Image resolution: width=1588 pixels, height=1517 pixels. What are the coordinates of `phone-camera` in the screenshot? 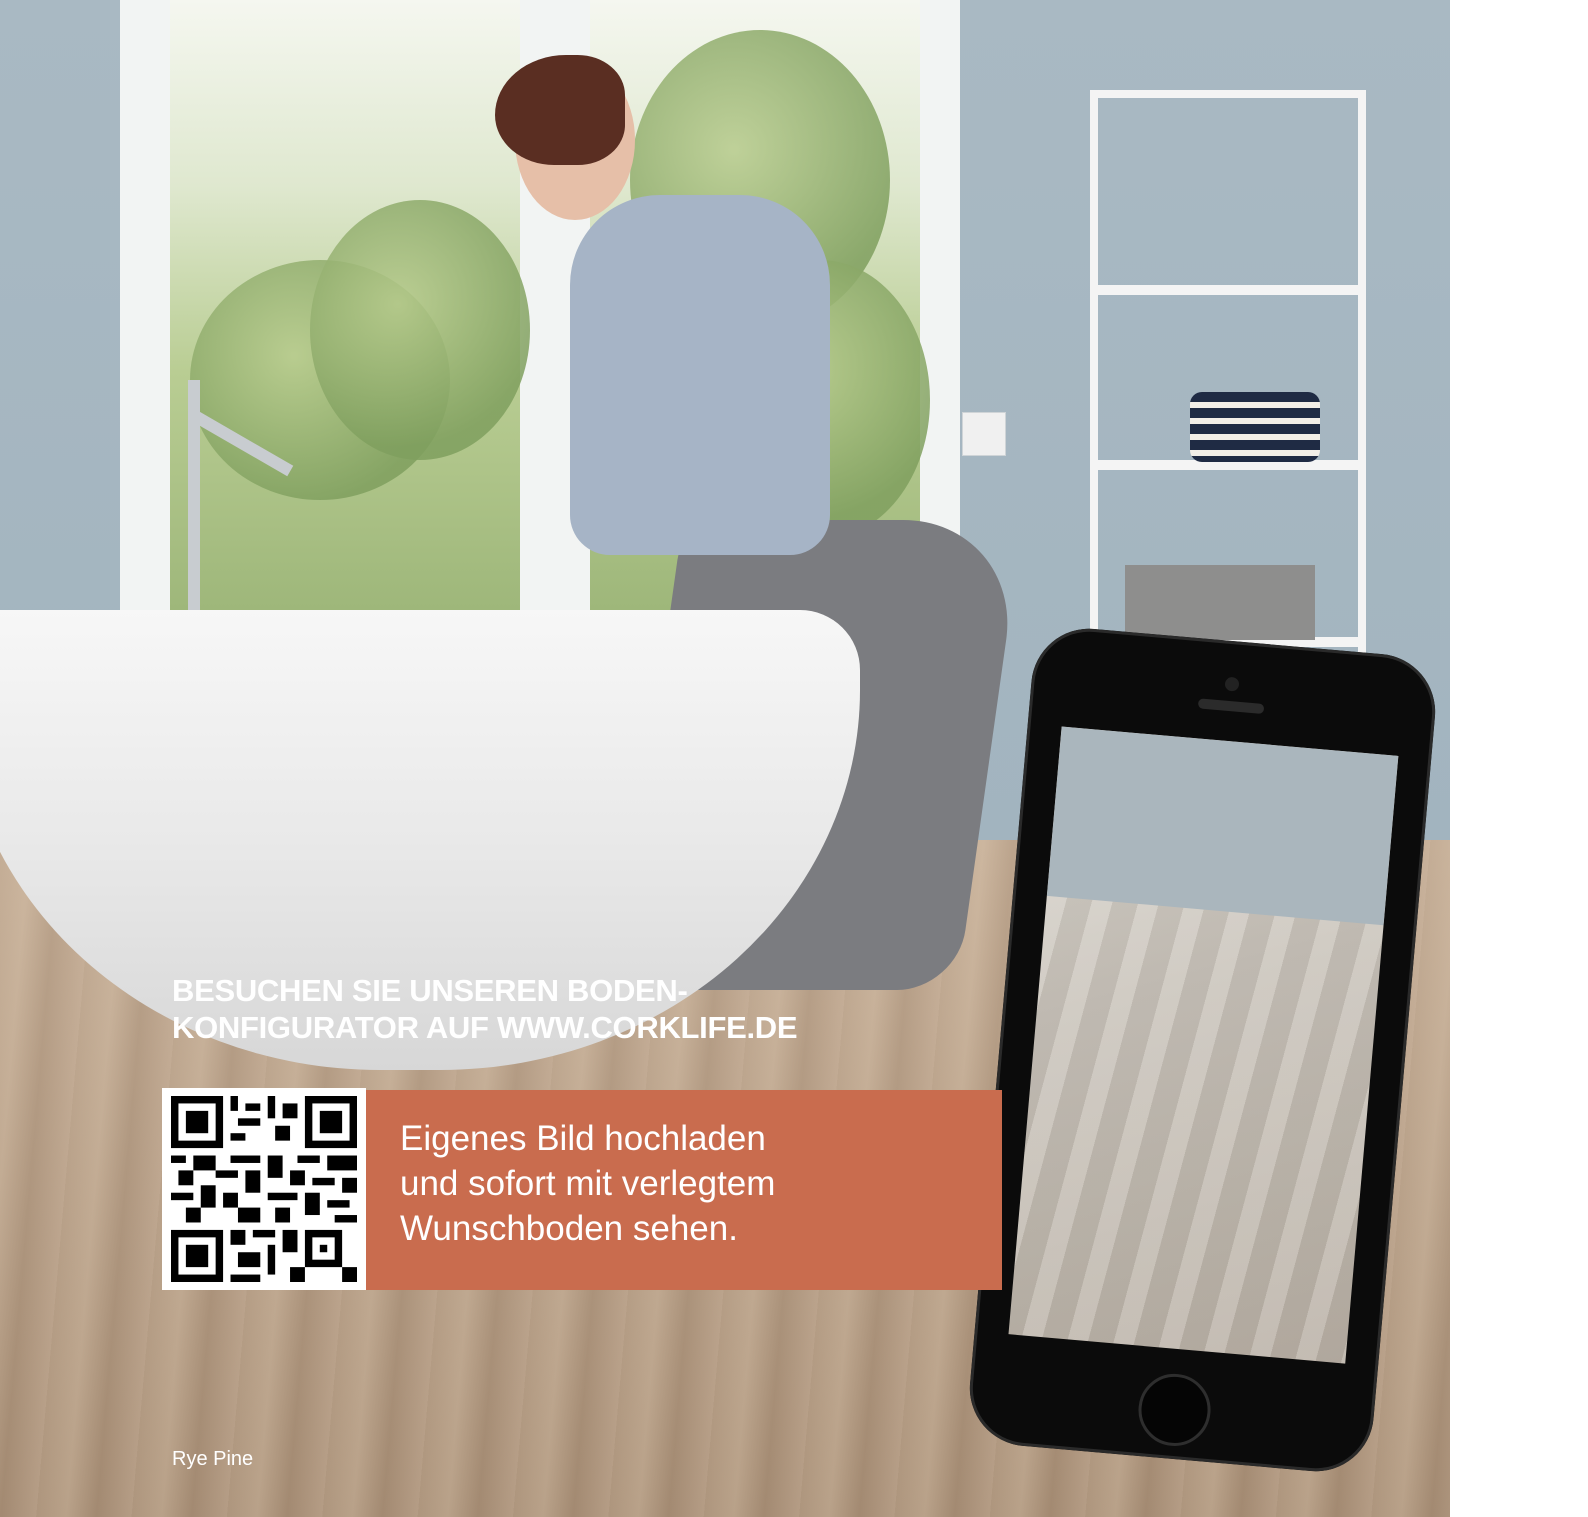 It's located at (1232, 684).